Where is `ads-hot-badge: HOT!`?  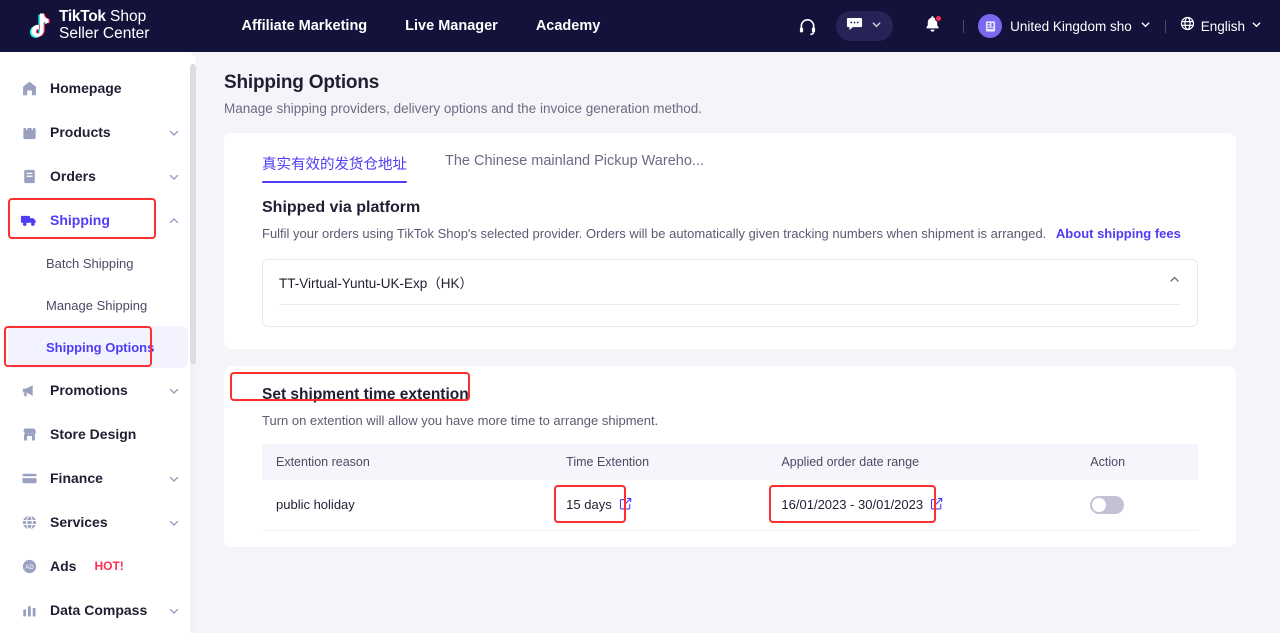 ads-hot-badge: HOT! is located at coordinates (109, 566).